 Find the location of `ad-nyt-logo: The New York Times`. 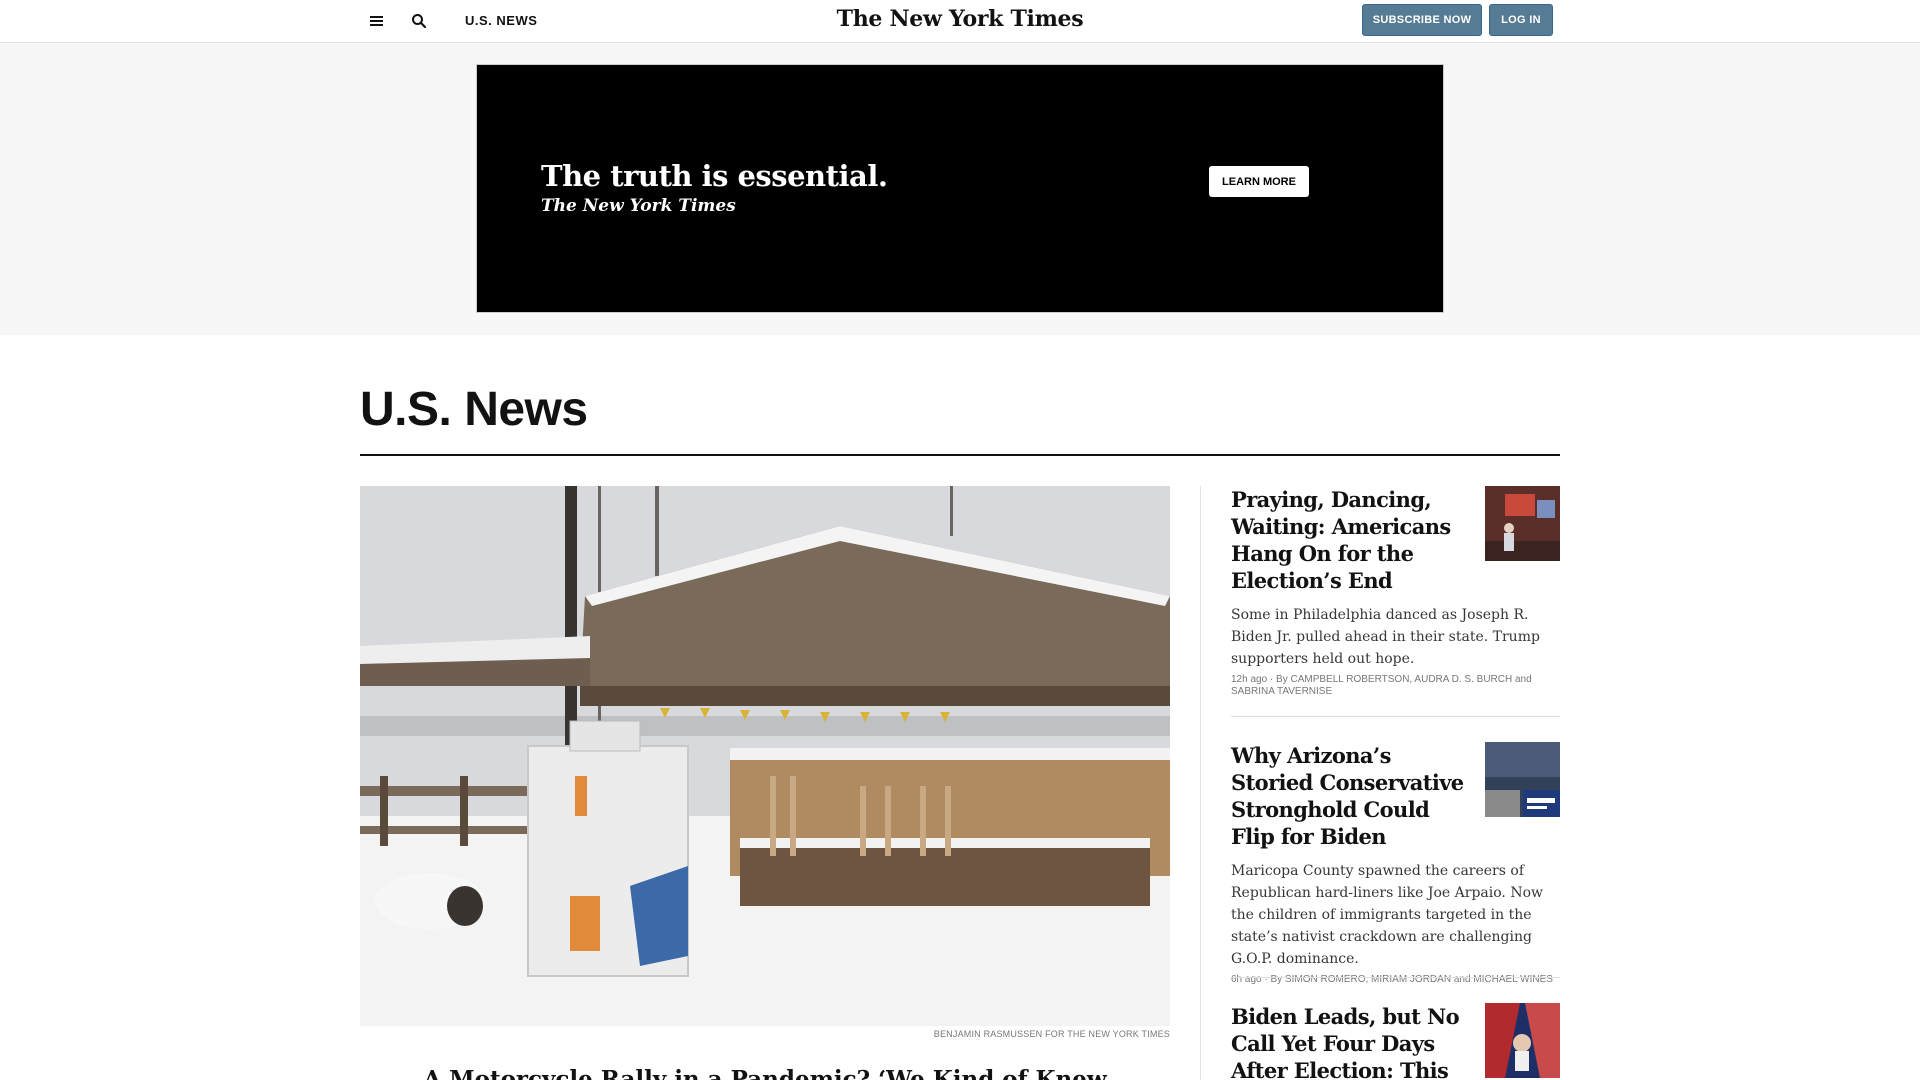

ad-nyt-logo: The New York Times is located at coordinates (638, 206).